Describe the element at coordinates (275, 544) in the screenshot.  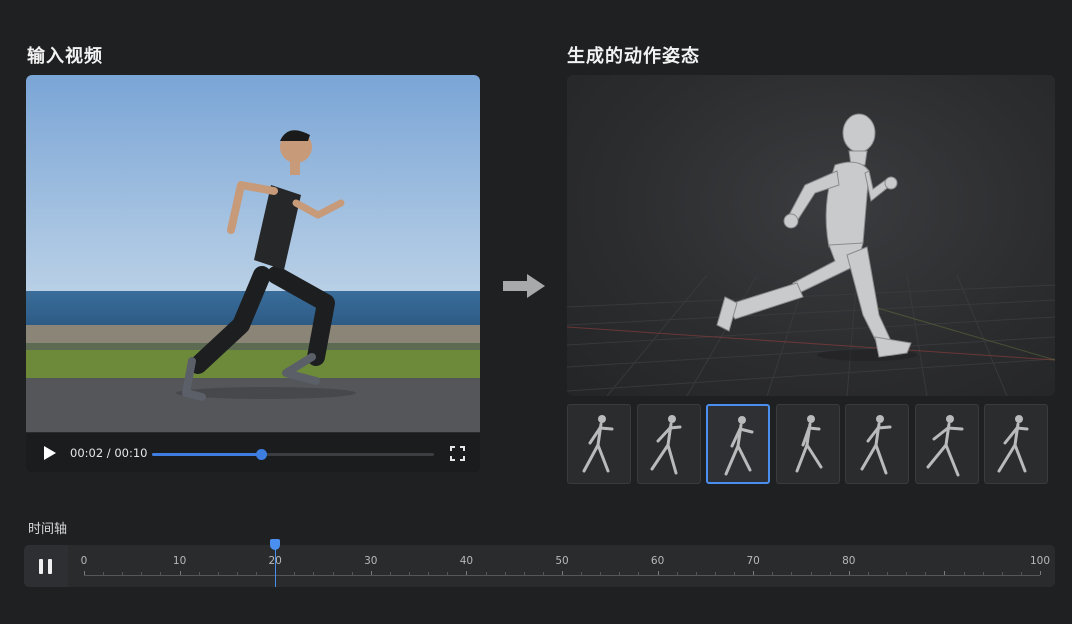
I see `playhead-marker-icon` at that location.